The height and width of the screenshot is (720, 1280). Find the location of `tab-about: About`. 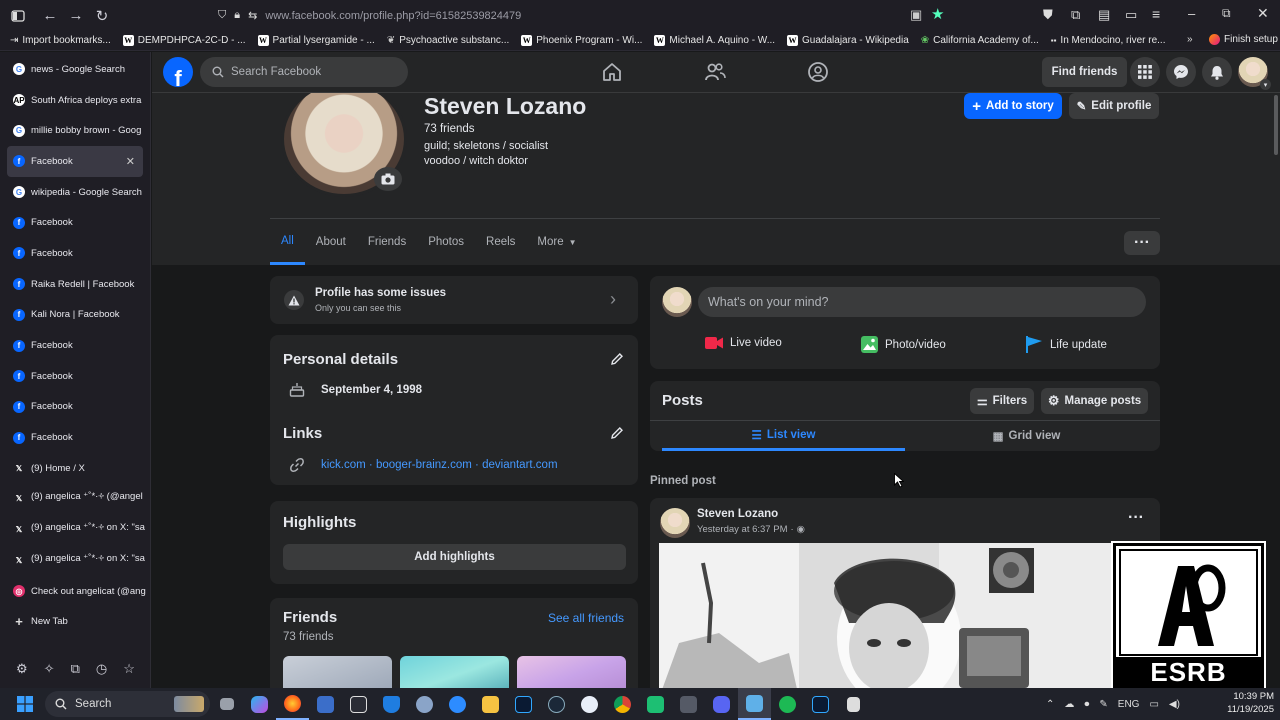

tab-about: About is located at coordinates (331, 242).